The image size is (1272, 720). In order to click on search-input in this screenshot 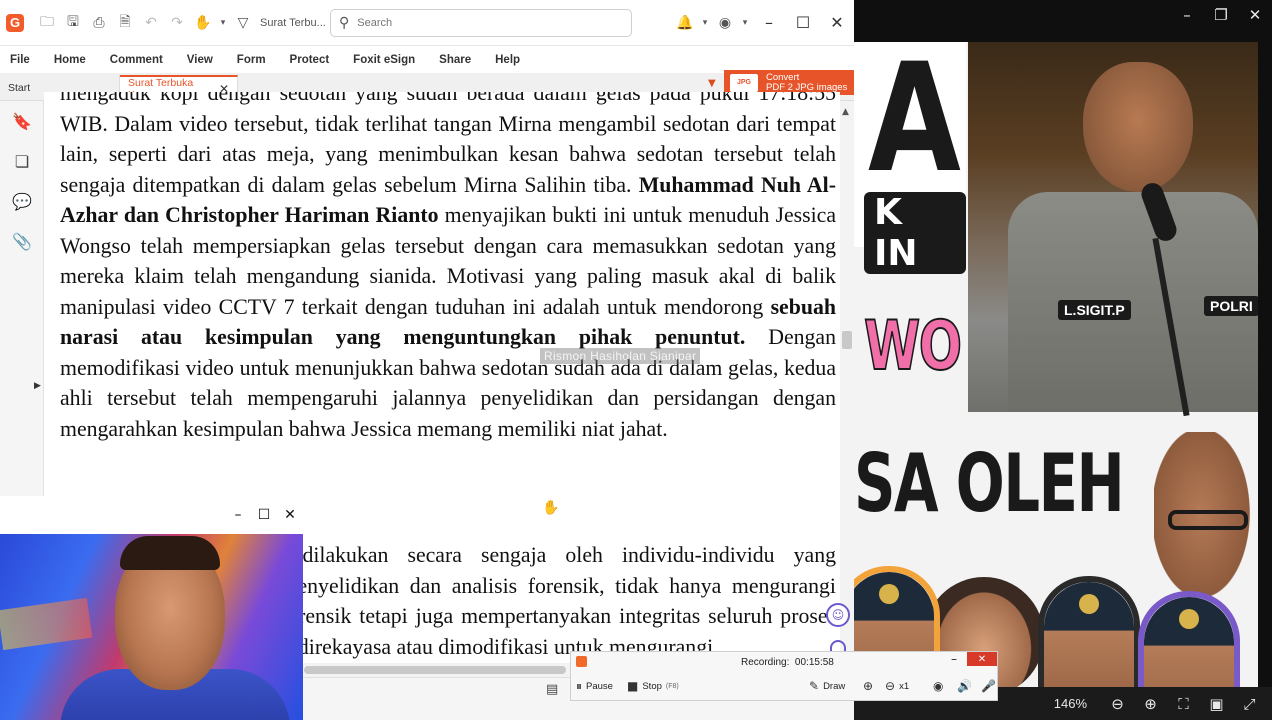, I will do `click(477, 22)`.